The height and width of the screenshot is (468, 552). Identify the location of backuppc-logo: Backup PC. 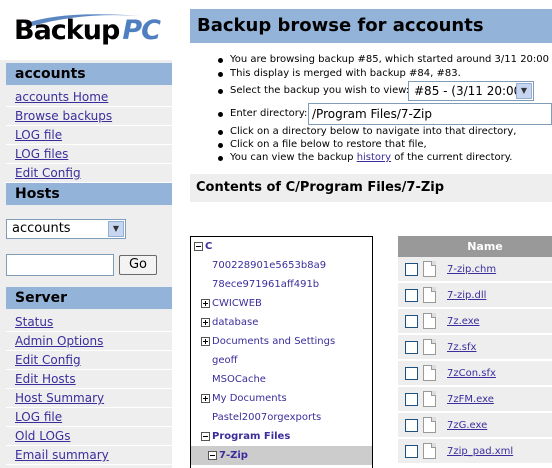
(86, 30).